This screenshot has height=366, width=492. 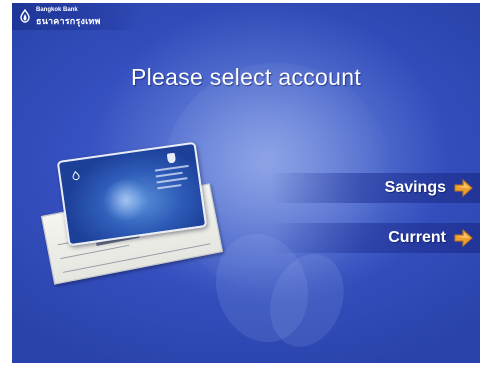 I want to click on bank-header: Bangkok Bank ธนาคารกรุงเทพ, so click(x=76, y=16).